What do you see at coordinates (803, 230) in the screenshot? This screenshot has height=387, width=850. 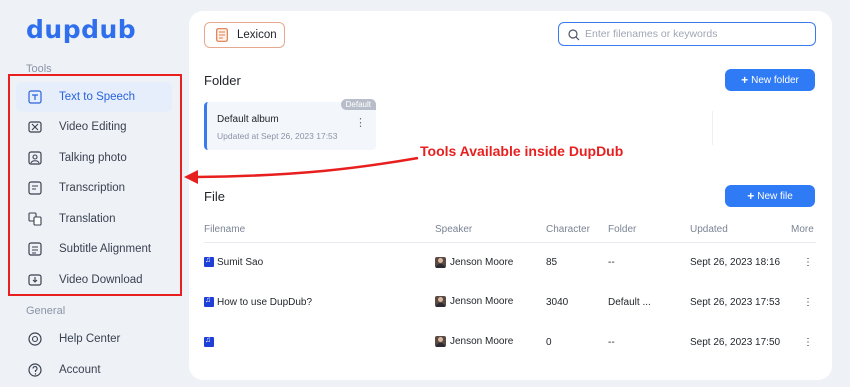 I see `column-header-more: More` at bounding box center [803, 230].